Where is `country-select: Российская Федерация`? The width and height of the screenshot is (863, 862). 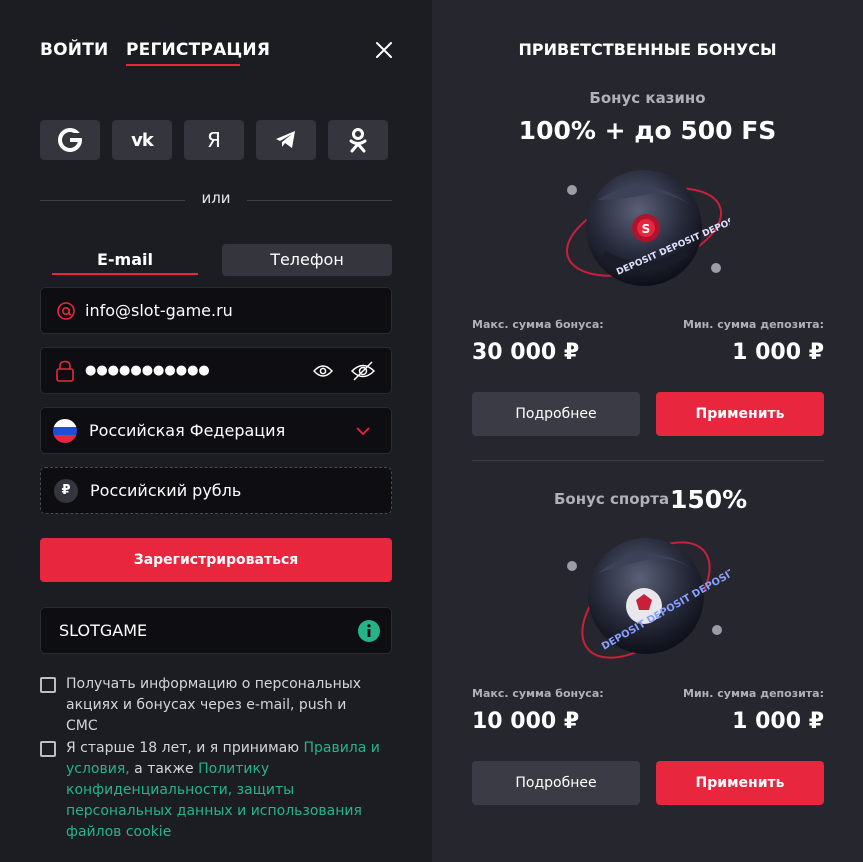
country-select: Российская Федерация is located at coordinates (216, 430).